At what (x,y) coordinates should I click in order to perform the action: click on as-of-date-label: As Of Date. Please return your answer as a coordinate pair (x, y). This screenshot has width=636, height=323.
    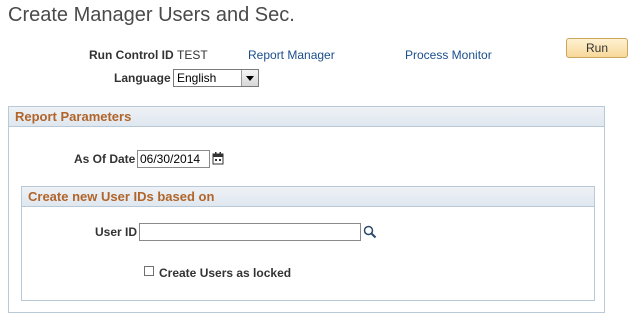
    Looking at the image, I should click on (105, 159).